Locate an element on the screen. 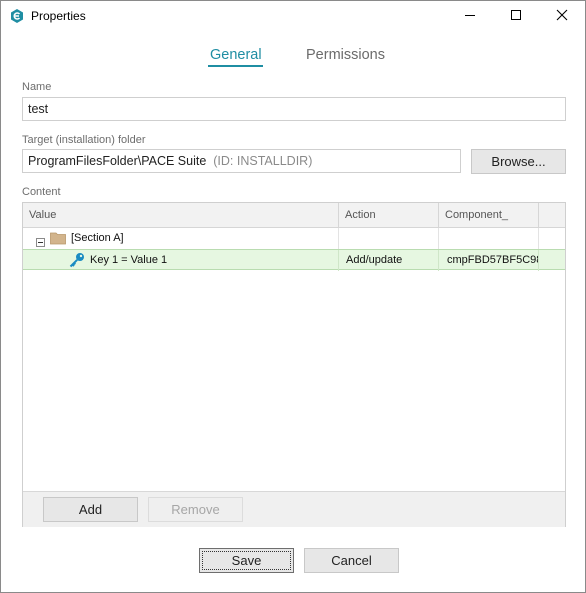  name-label: Name is located at coordinates (37, 87).